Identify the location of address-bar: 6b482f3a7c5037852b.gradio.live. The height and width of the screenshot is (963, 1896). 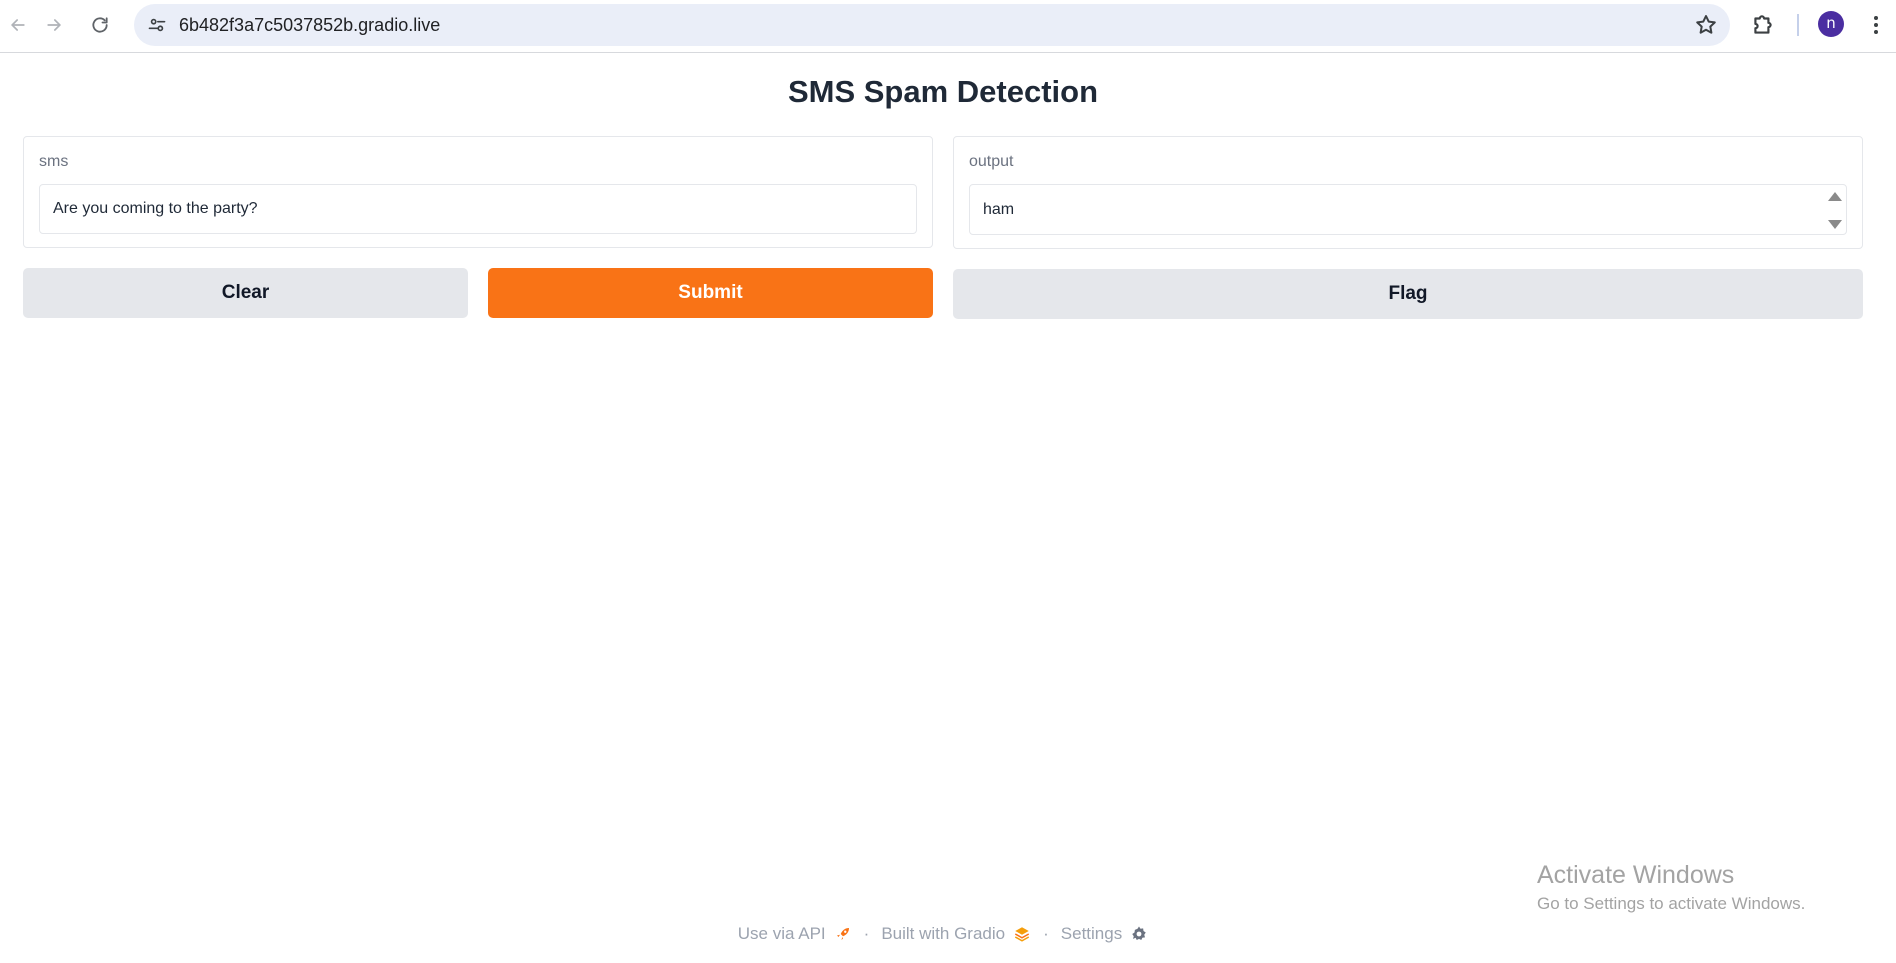
(932, 25).